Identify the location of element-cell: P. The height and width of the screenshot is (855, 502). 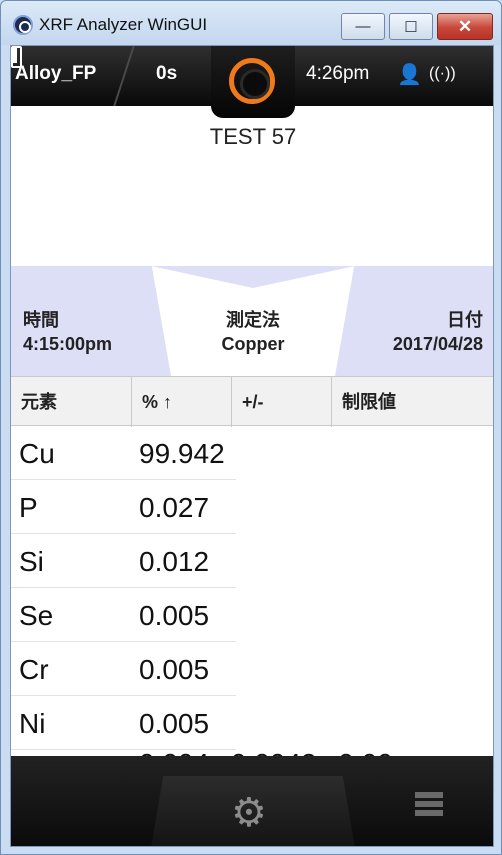
(28, 507).